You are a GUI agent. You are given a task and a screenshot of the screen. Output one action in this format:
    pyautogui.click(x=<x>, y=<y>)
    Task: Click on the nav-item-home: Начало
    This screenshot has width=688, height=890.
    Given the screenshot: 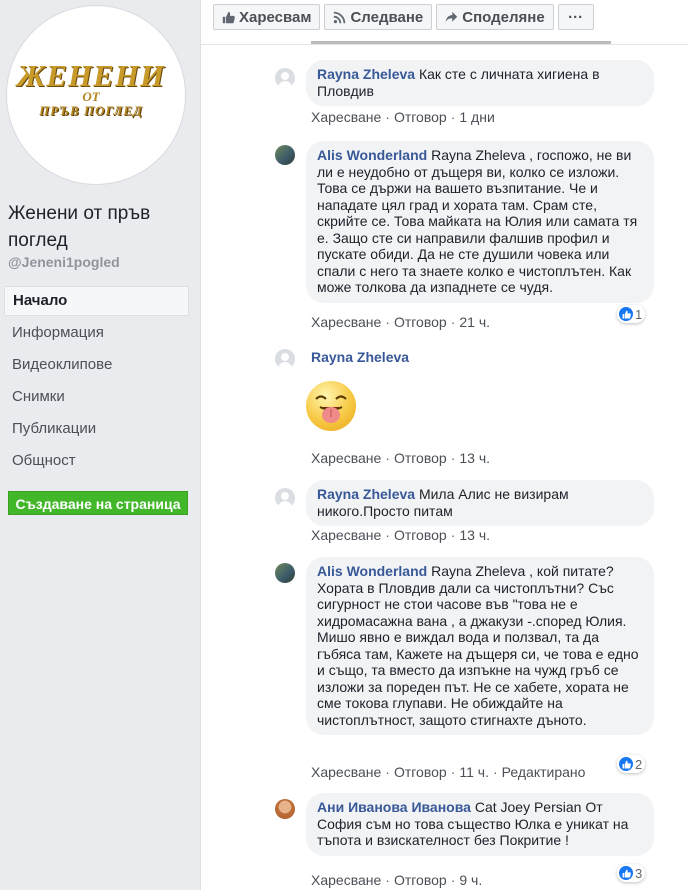 What is the action you would take?
    pyautogui.click(x=96, y=301)
    